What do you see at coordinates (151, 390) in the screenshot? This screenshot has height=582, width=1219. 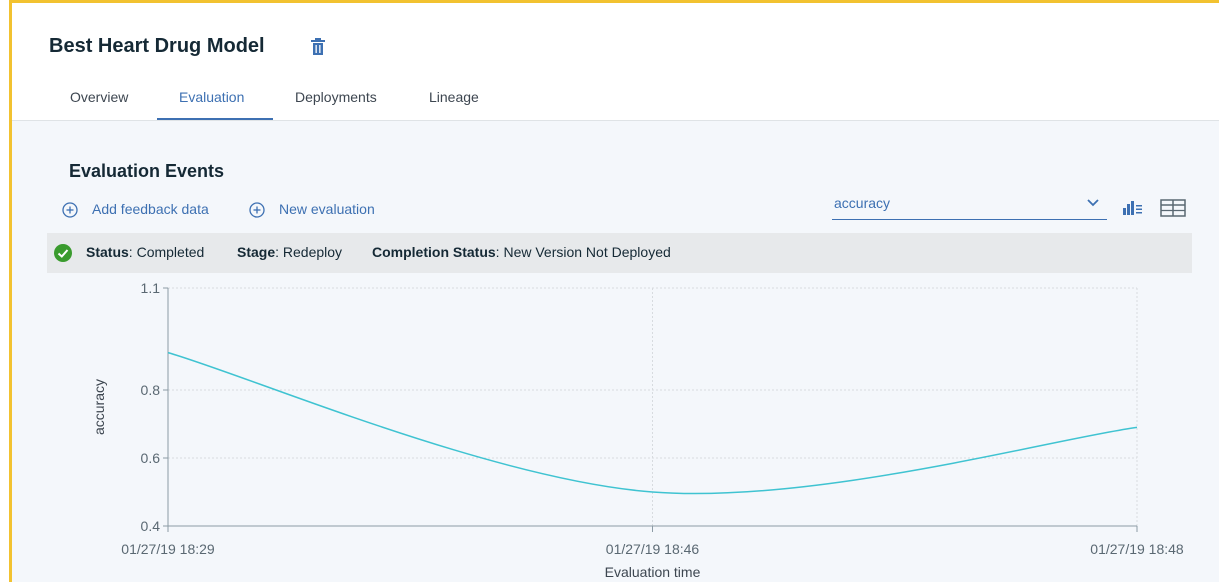 I see `y-tick-label: 0.8` at bounding box center [151, 390].